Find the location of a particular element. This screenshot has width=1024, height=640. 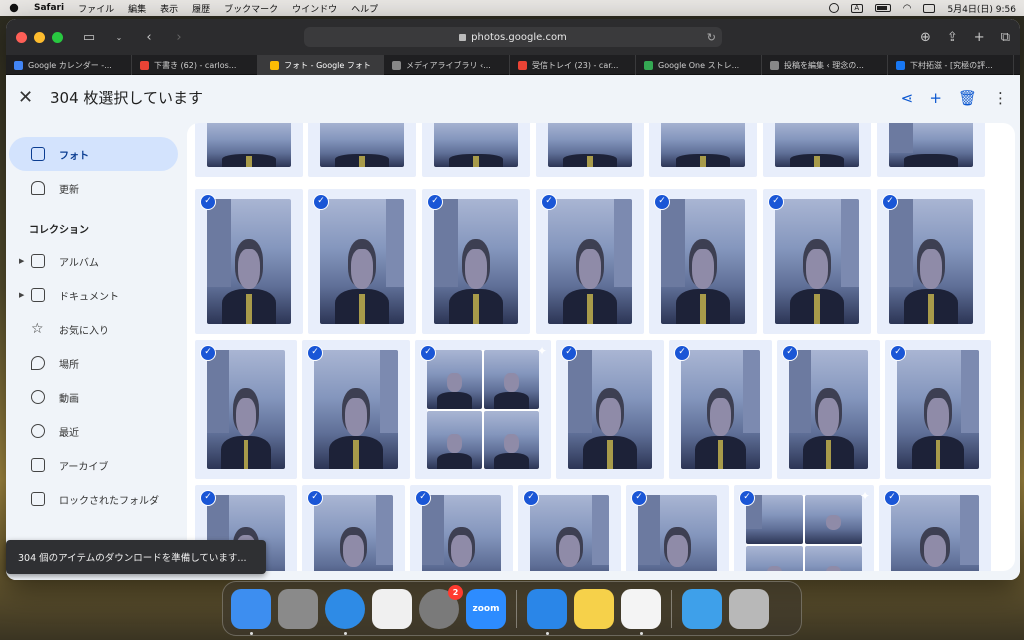

apple-icon is located at coordinates (14, 8).